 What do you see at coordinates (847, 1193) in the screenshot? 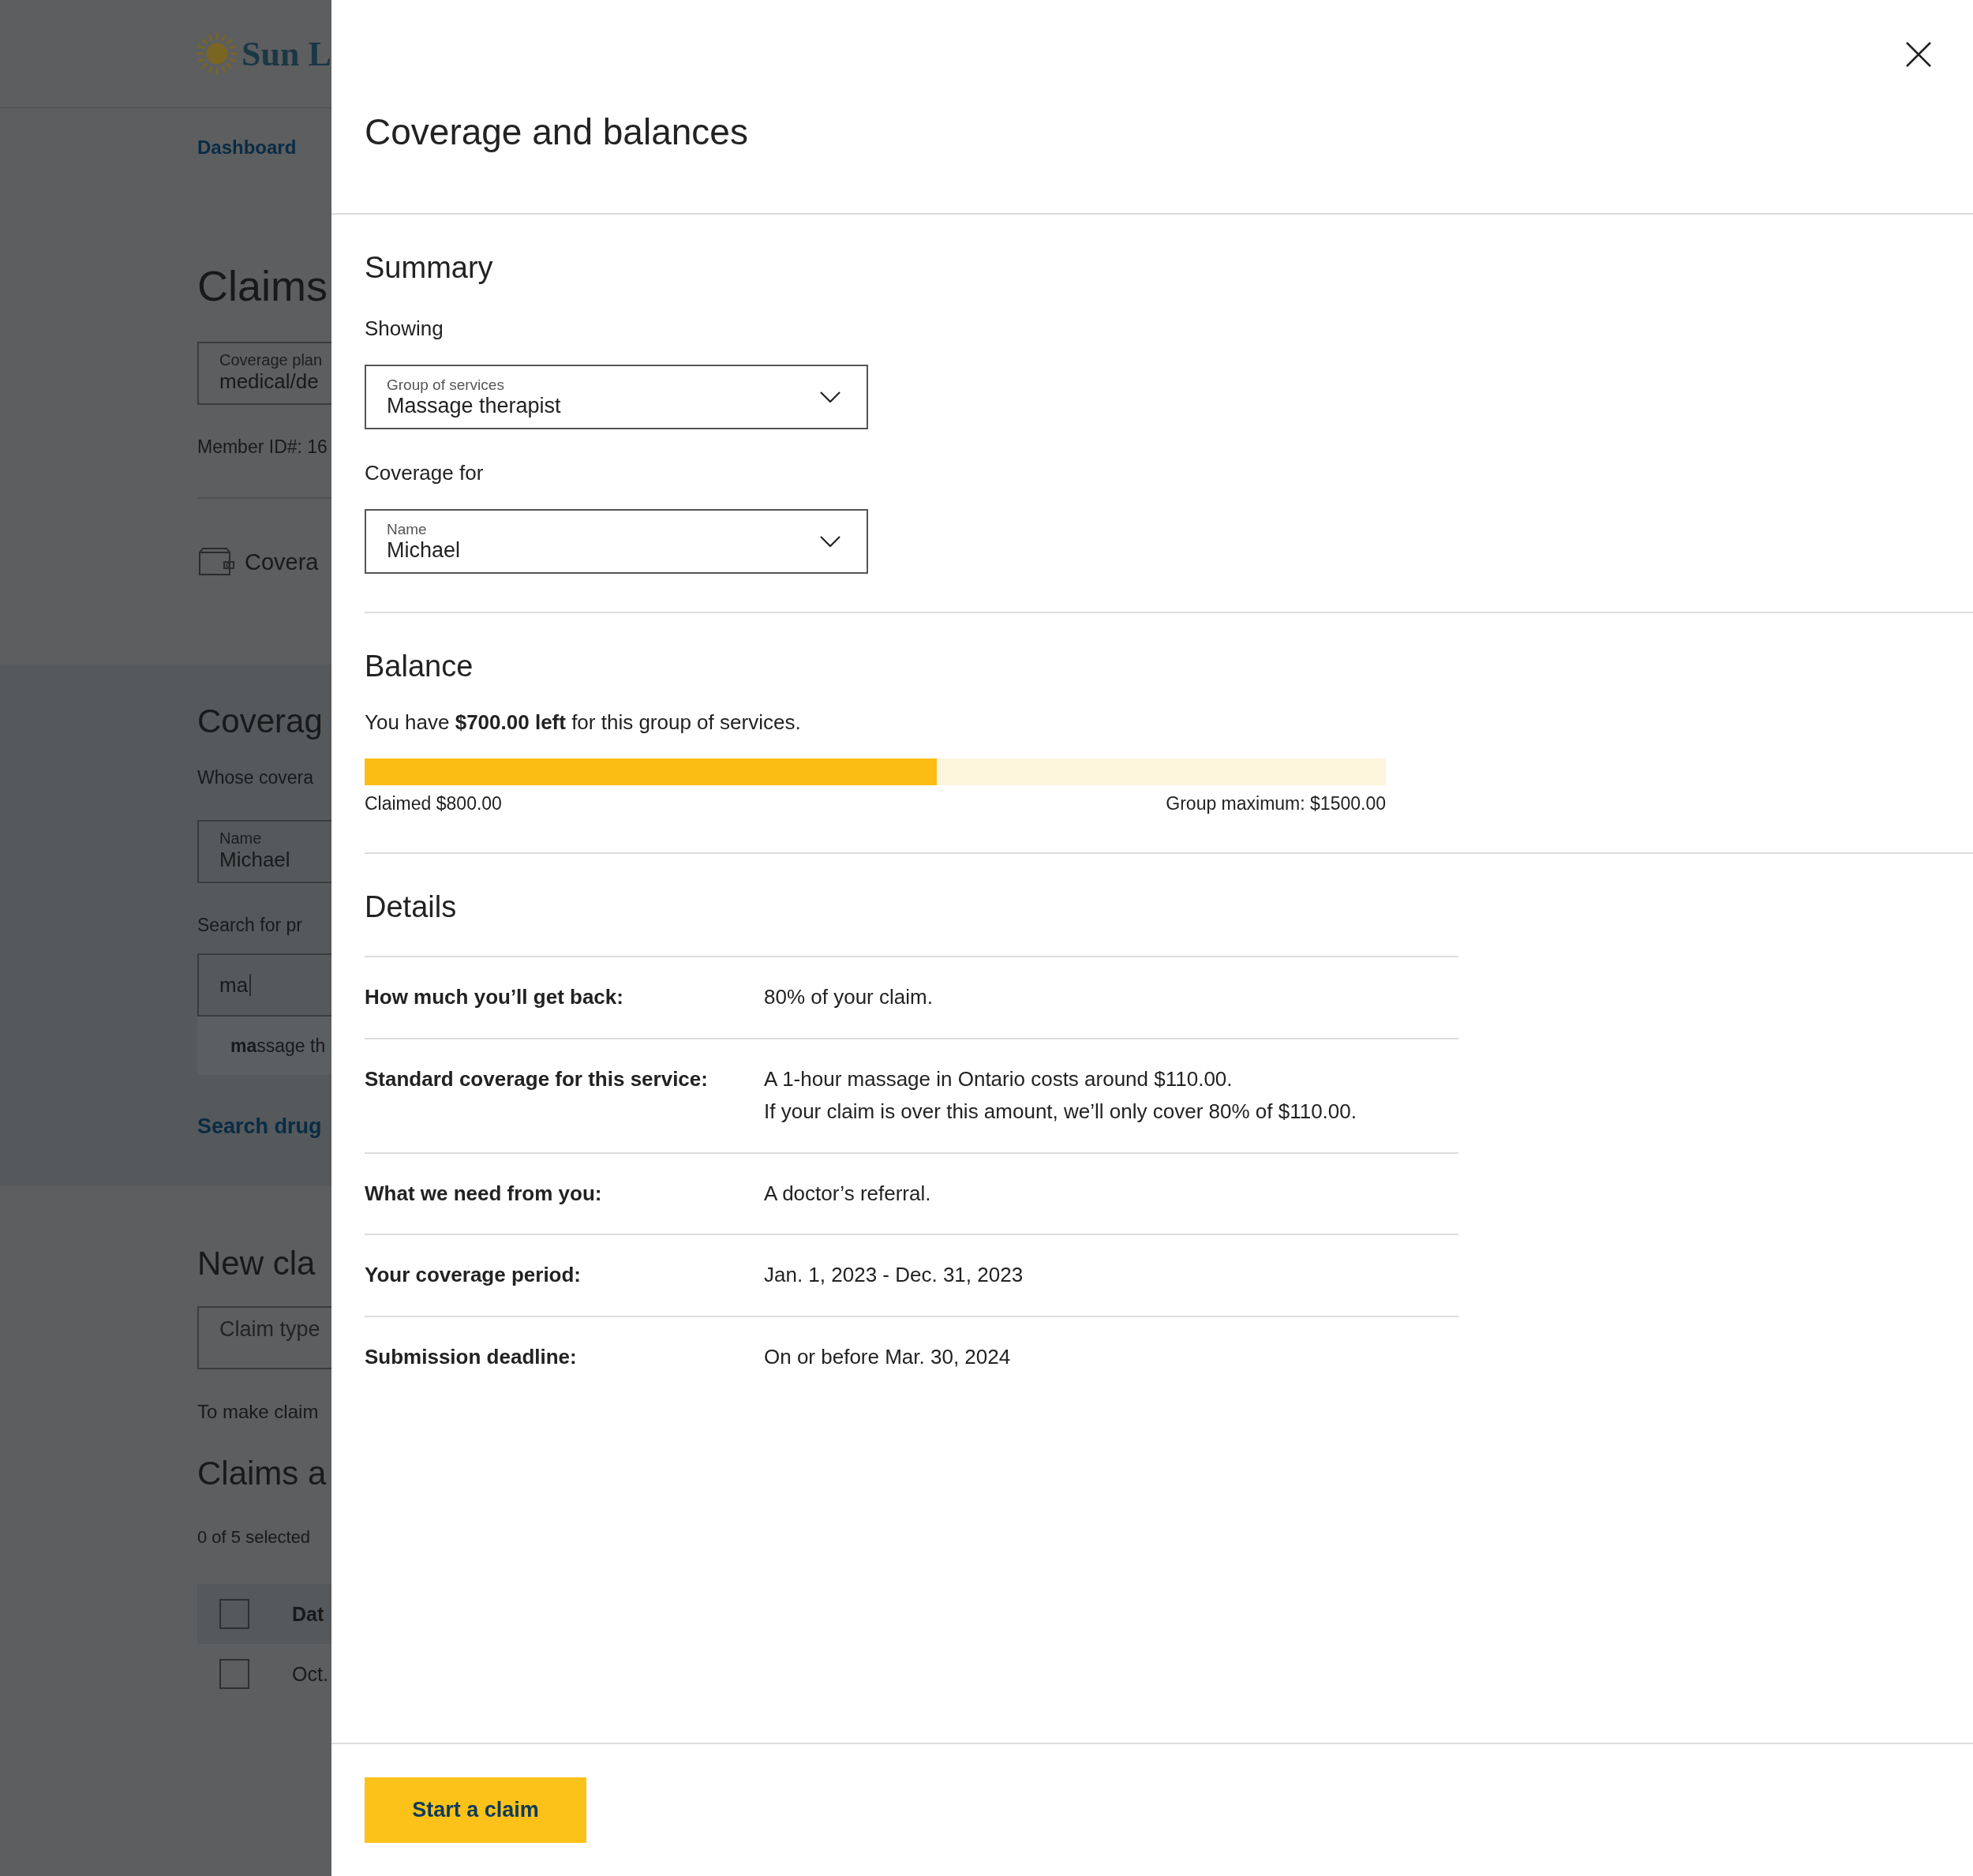
I see `detail-value: A doctor’s referral.` at bounding box center [847, 1193].